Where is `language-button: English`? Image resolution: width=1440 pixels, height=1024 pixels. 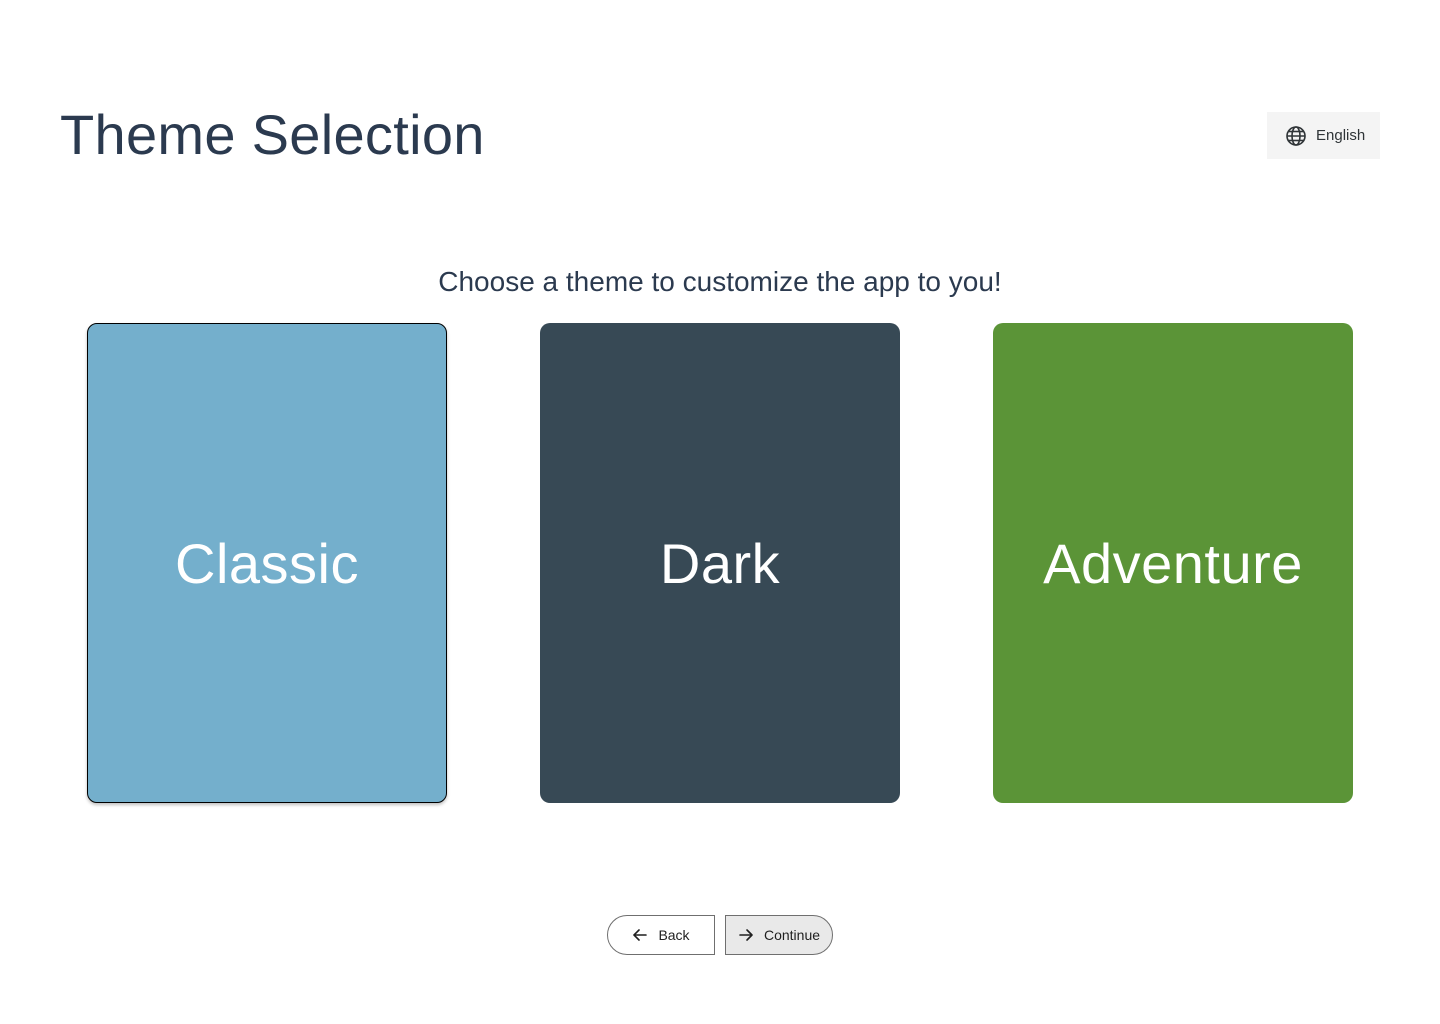 language-button: English is located at coordinates (1323, 135).